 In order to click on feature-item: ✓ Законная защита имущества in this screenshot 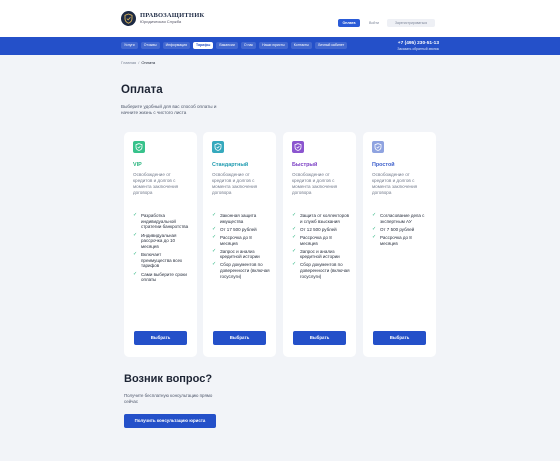, I will do `click(234, 218)`.